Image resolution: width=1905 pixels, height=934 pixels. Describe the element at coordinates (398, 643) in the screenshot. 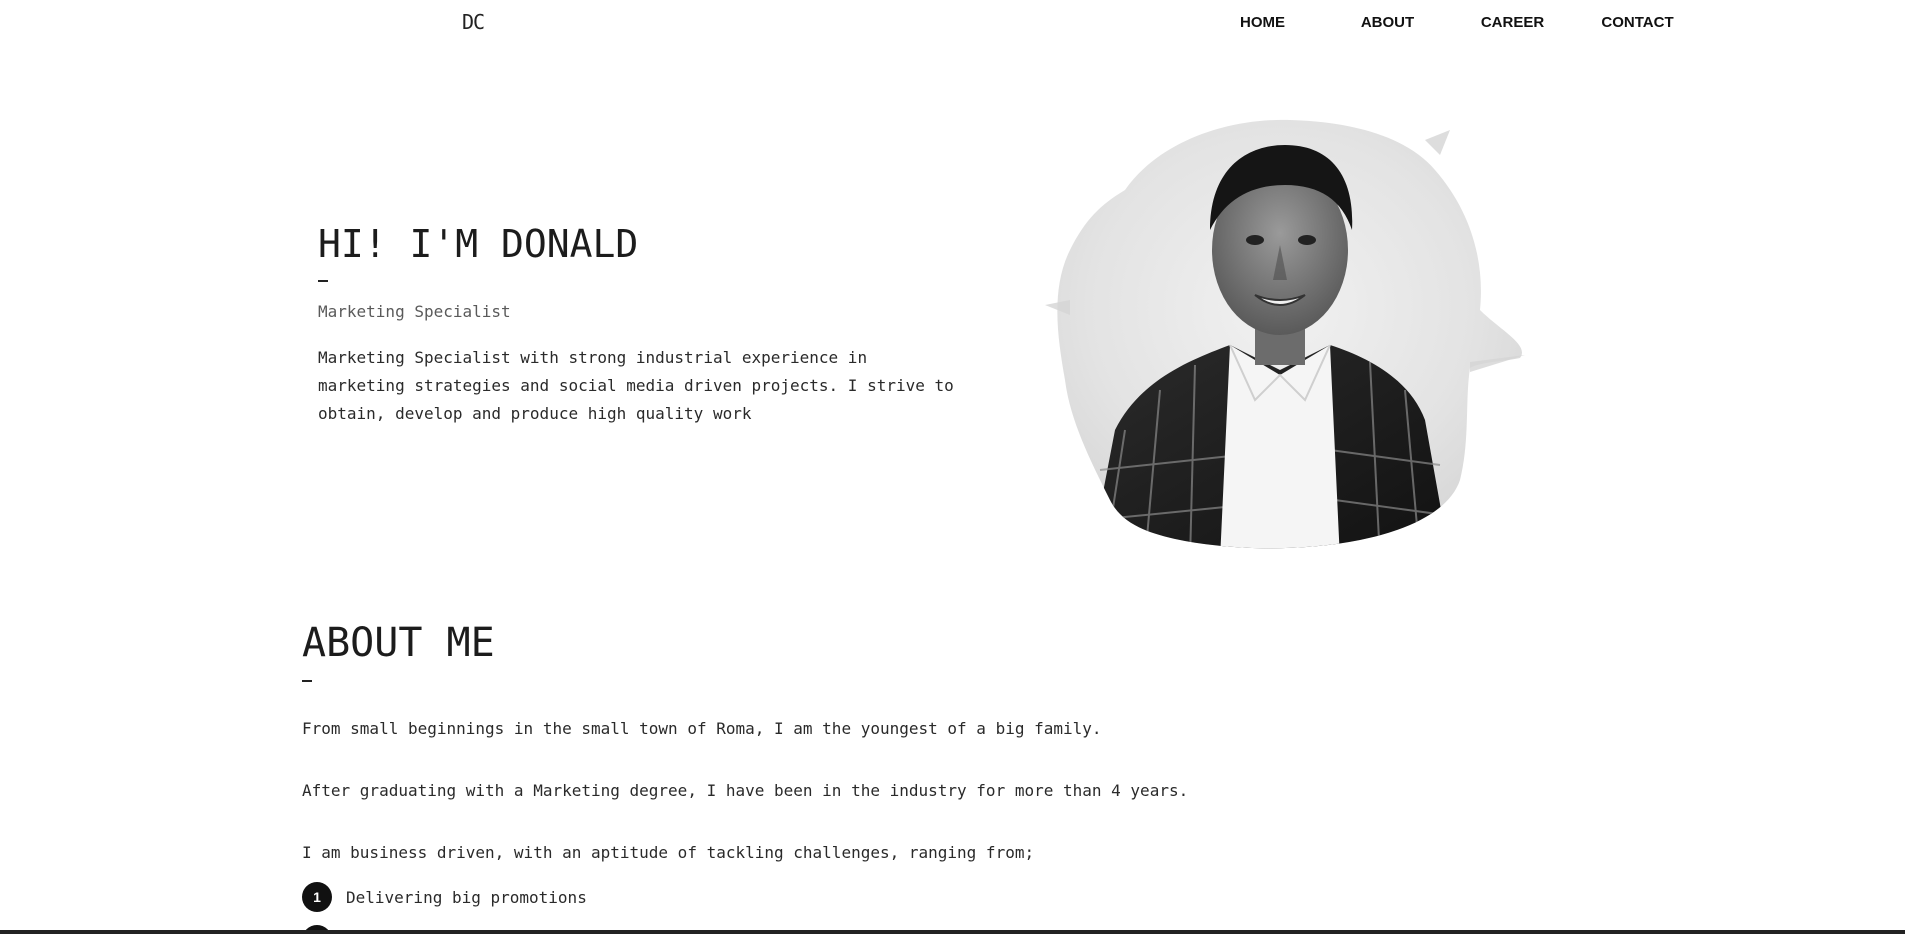

I see `about-title: ABOUT ME` at that location.